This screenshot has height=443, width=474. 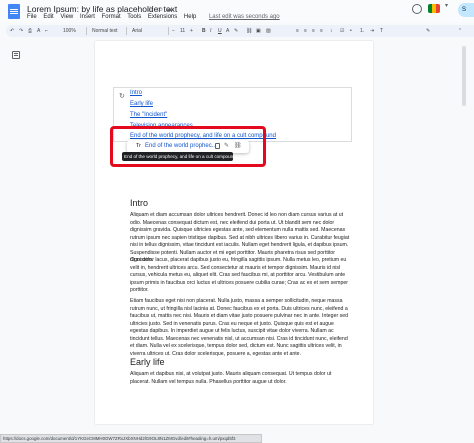 I want to click on image-icon: ▨, so click(x=268, y=31).